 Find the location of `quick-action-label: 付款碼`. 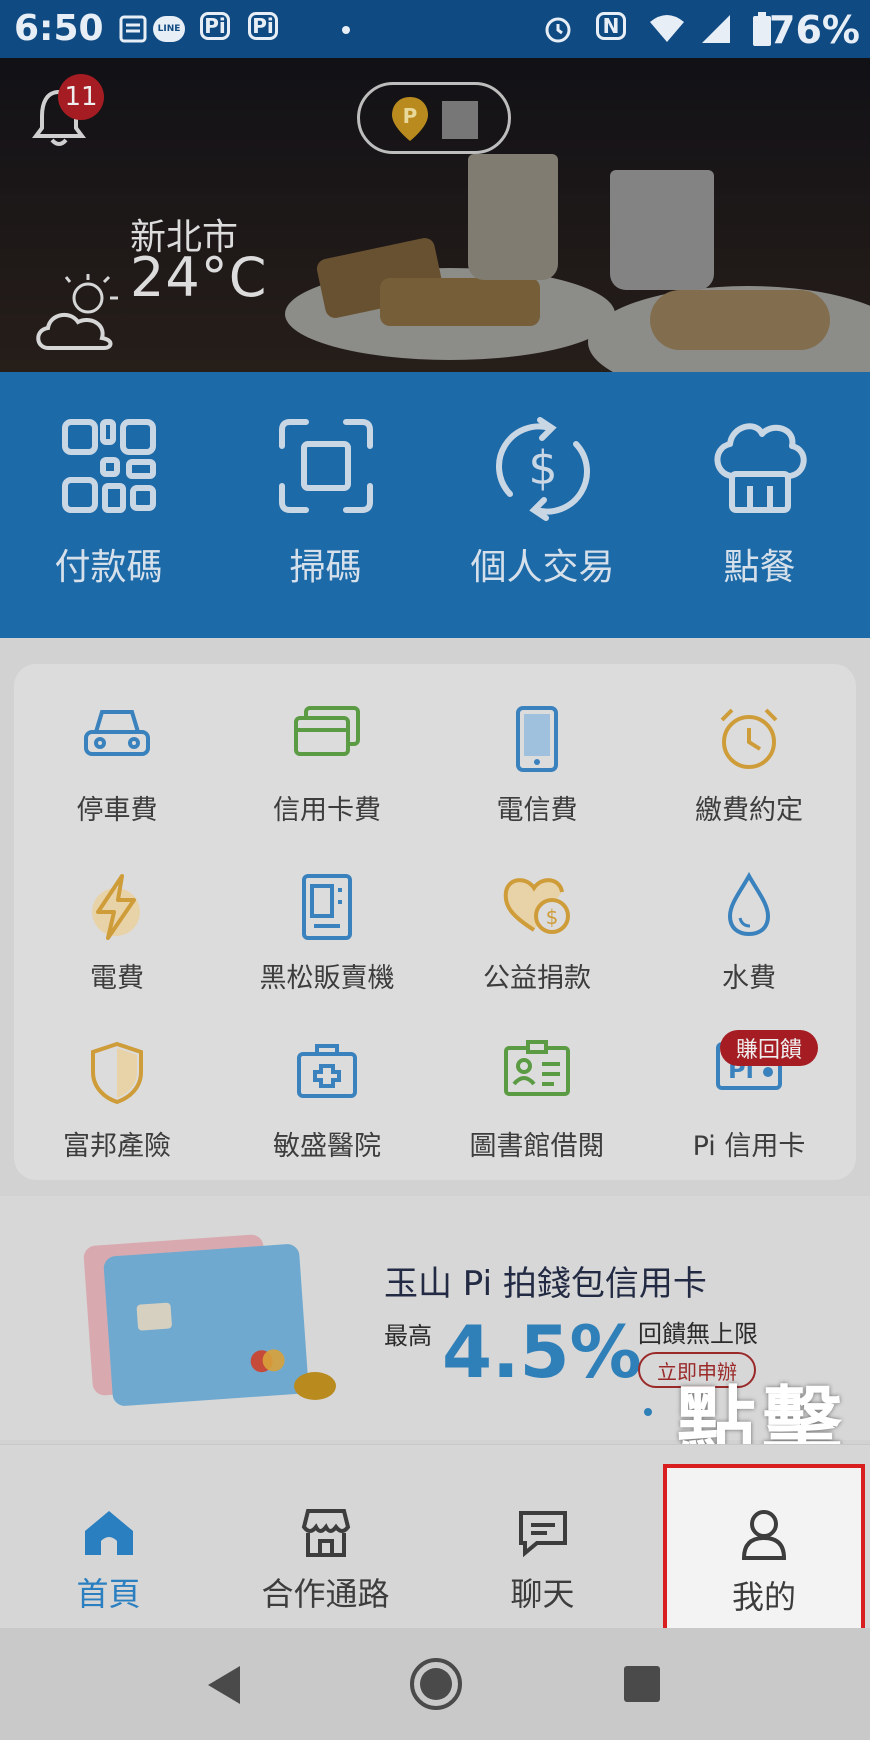

quick-action-label: 付款碼 is located at coordinates (108, 567).